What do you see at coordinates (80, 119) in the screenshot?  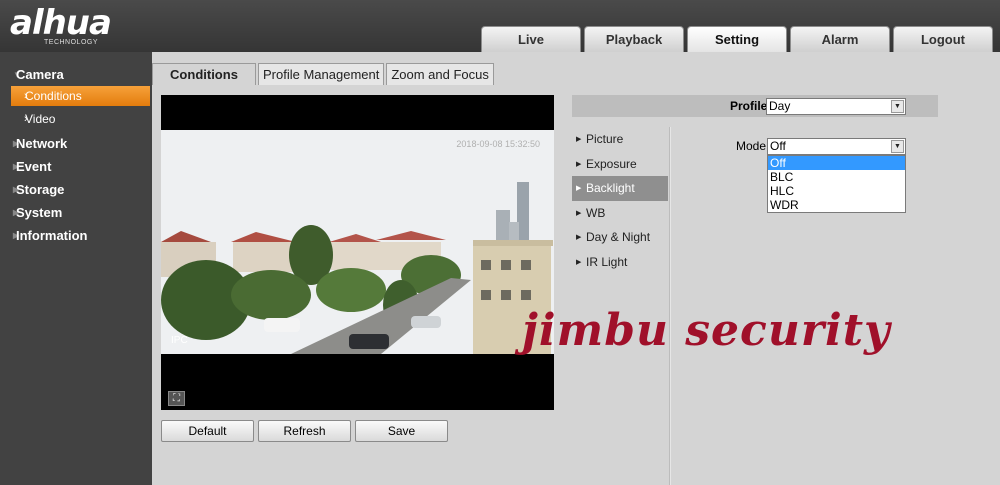 I see `sidebar-item-video: › Video` at bounding box center [80, 119].